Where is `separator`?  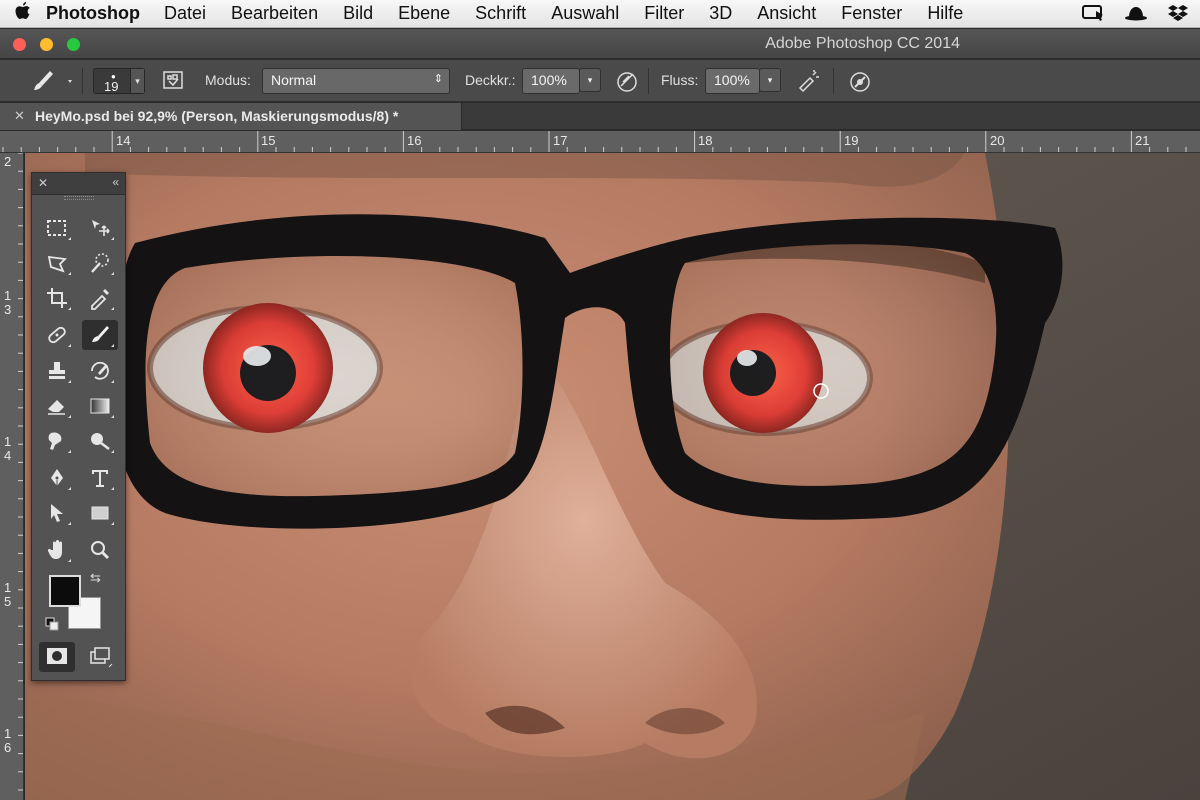
separator is located at coordinates (648, 81).